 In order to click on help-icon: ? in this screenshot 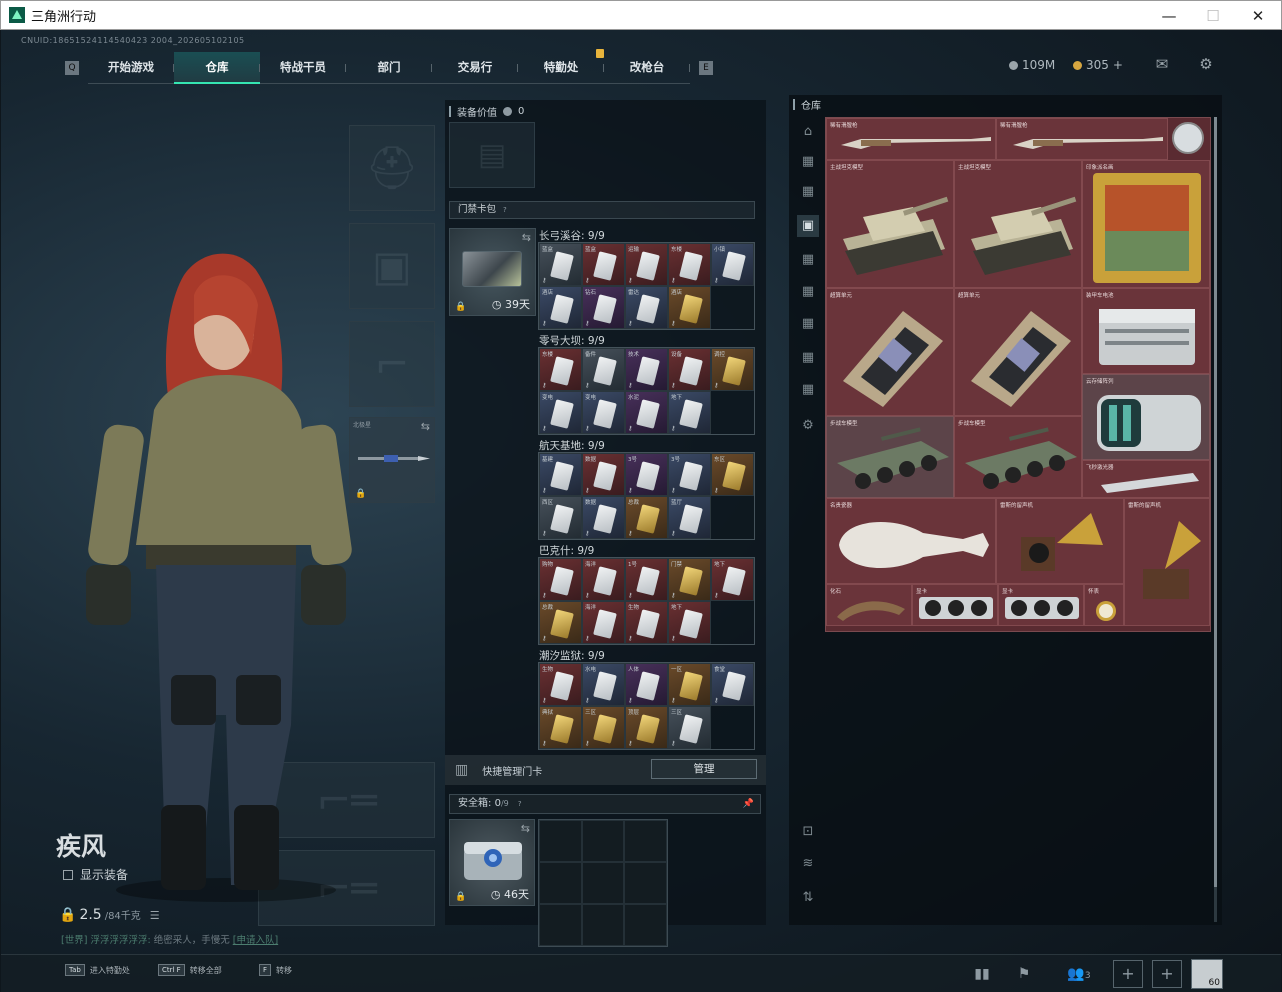, I will do `click(505, 210)`.